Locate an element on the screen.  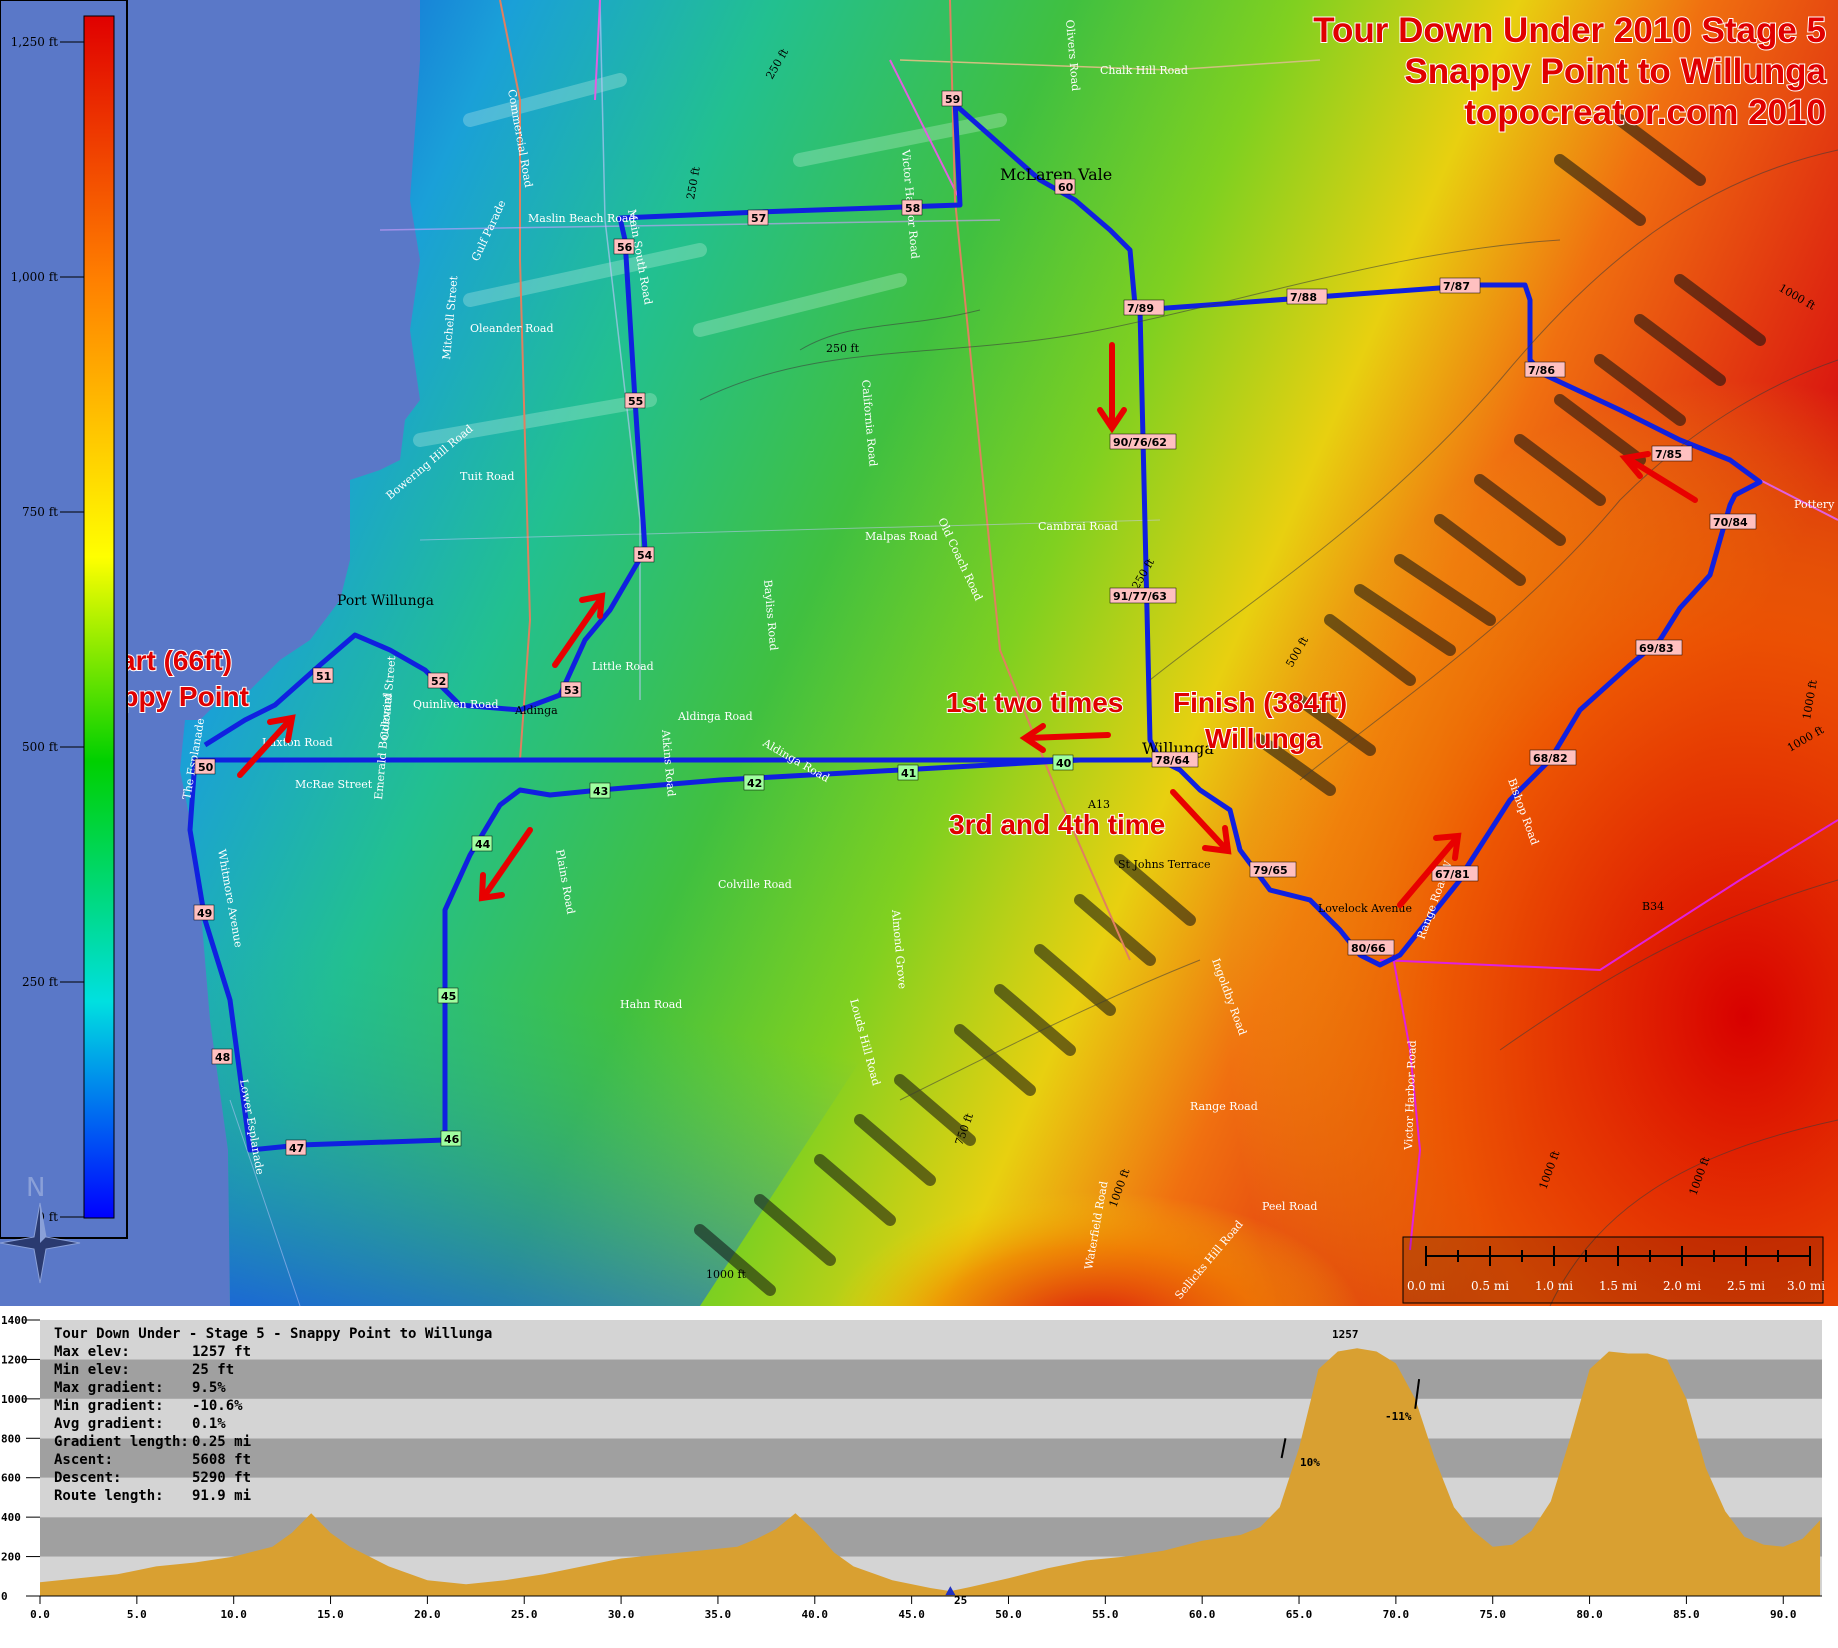
km-marker: 59 is located at coordinates (952, 98).